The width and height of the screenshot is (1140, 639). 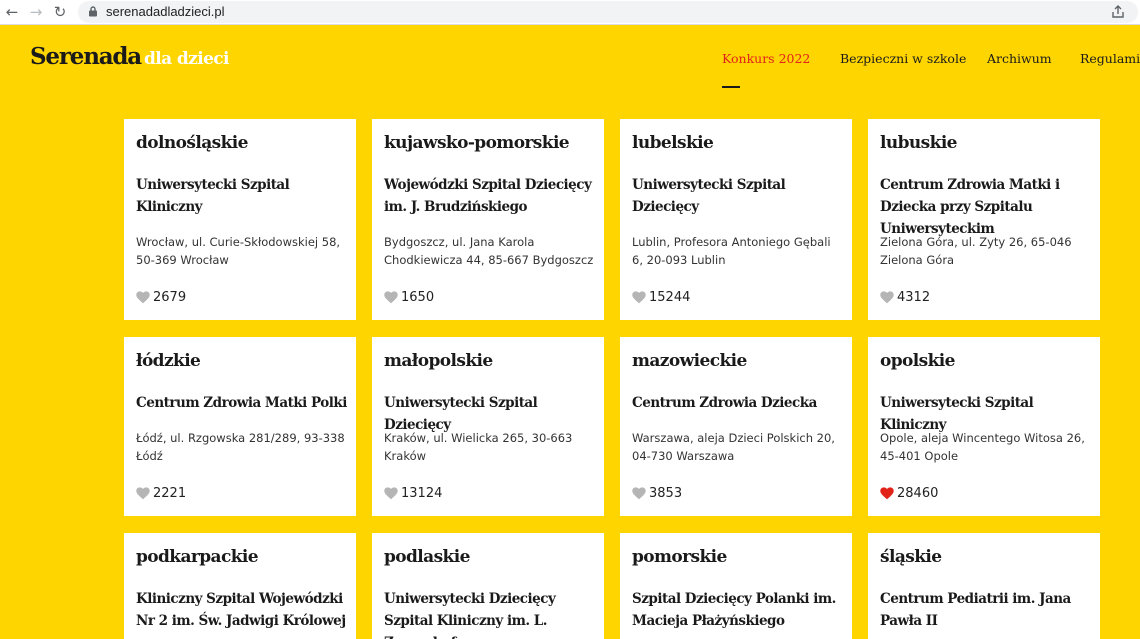 What do you see at coordinates (673, 143) in the screenshot?
I see `card-region: lubelskie` at bounding box center [673, 143].